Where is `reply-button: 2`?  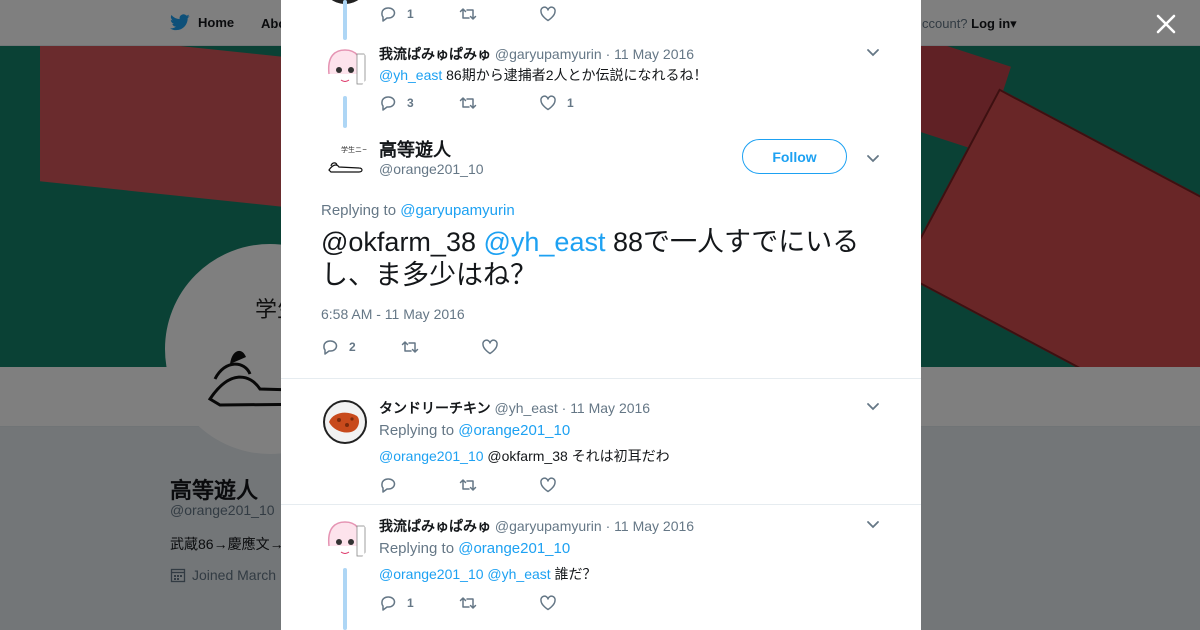 reply-button: 2 is located at coordinates (361, 347).